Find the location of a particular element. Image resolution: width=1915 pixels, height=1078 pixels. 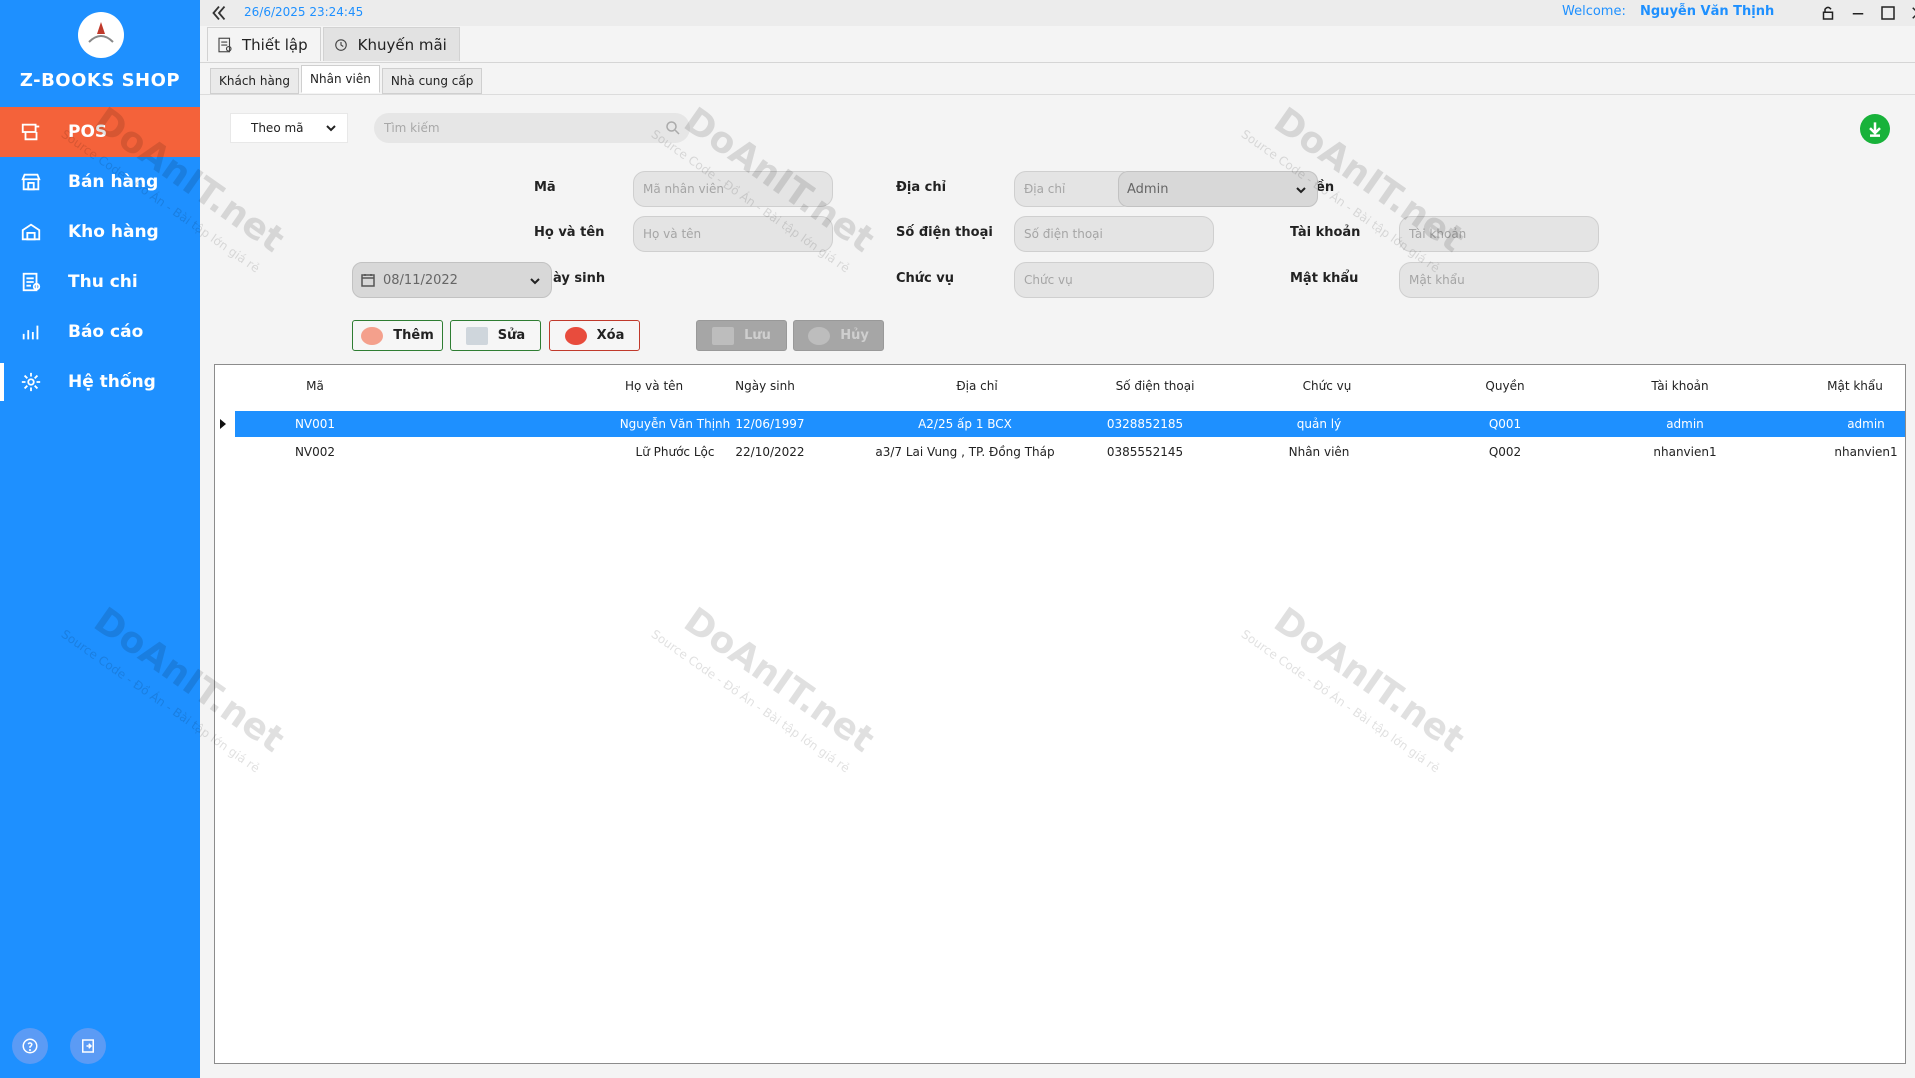

search-icon is located at coordinates (673, 128).